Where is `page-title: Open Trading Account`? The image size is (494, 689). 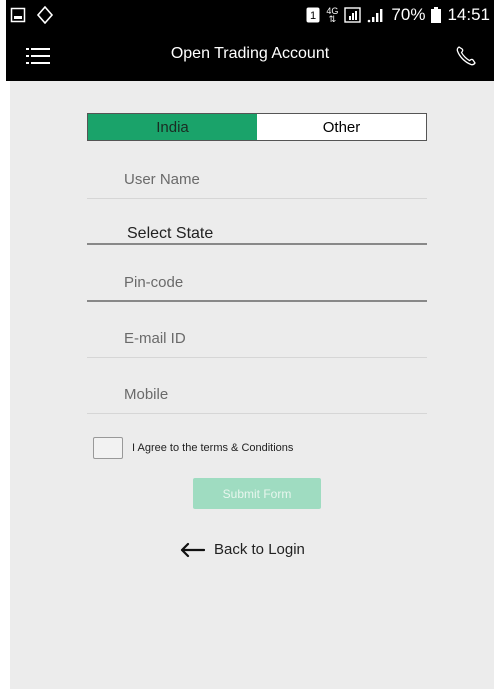 page-title: Open Trading Account is located at coordinates (250, 53).